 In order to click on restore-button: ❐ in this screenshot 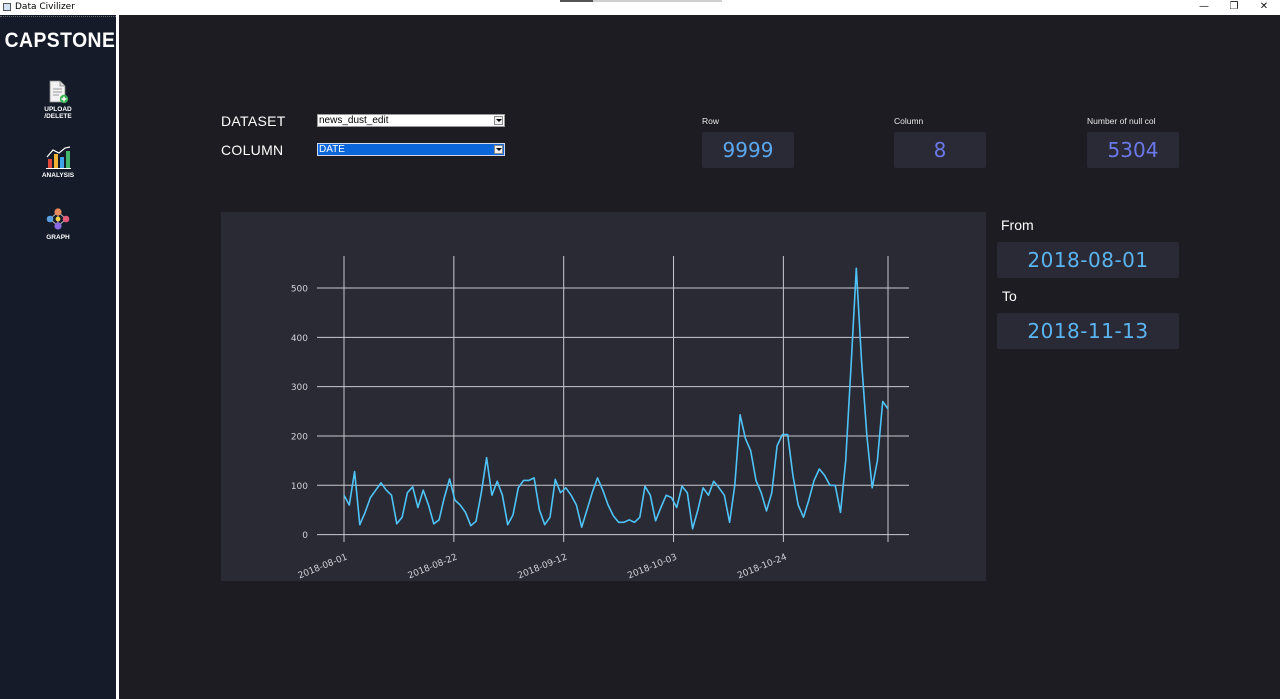, I will do `click(1234, 7)`.